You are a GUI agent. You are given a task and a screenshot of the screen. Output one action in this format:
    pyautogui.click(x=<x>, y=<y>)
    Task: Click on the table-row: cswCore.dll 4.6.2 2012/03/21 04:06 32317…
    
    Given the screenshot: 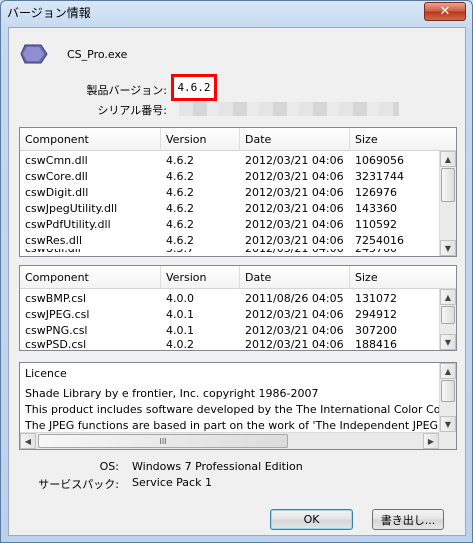 What is the action you would take?
    pyautogui.click(x=230, y=177)
    